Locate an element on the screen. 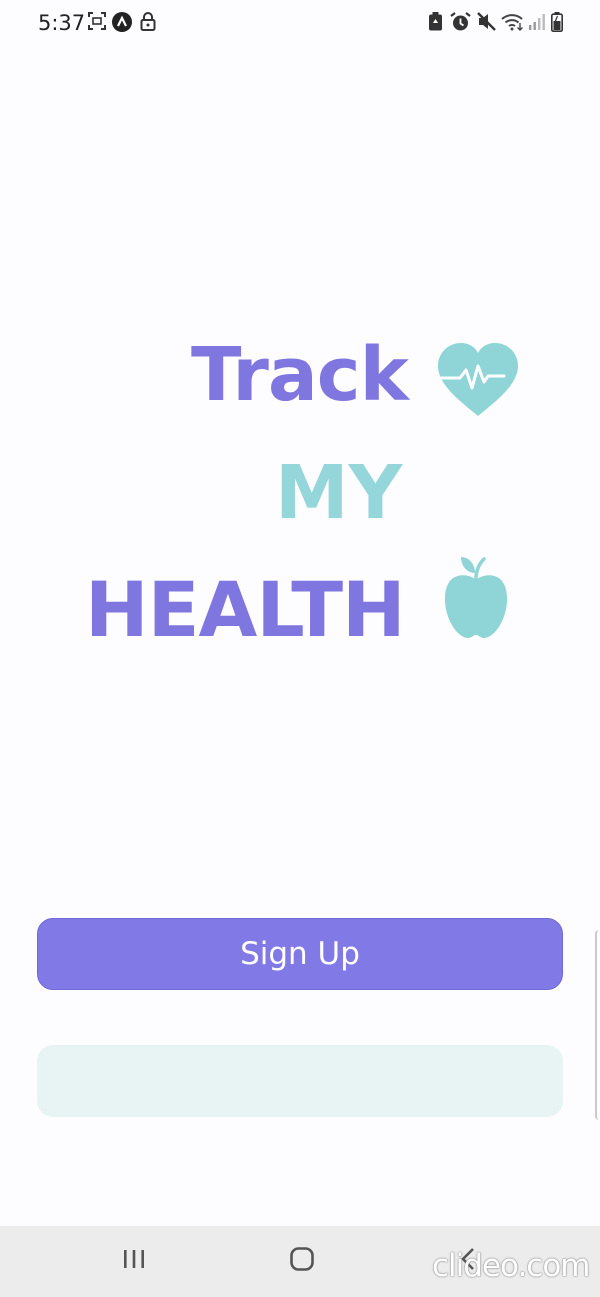 Image resolution: width=600 pixels, height=1297 pixels. recent-apps-icon is located at coordinates (134, 1259).